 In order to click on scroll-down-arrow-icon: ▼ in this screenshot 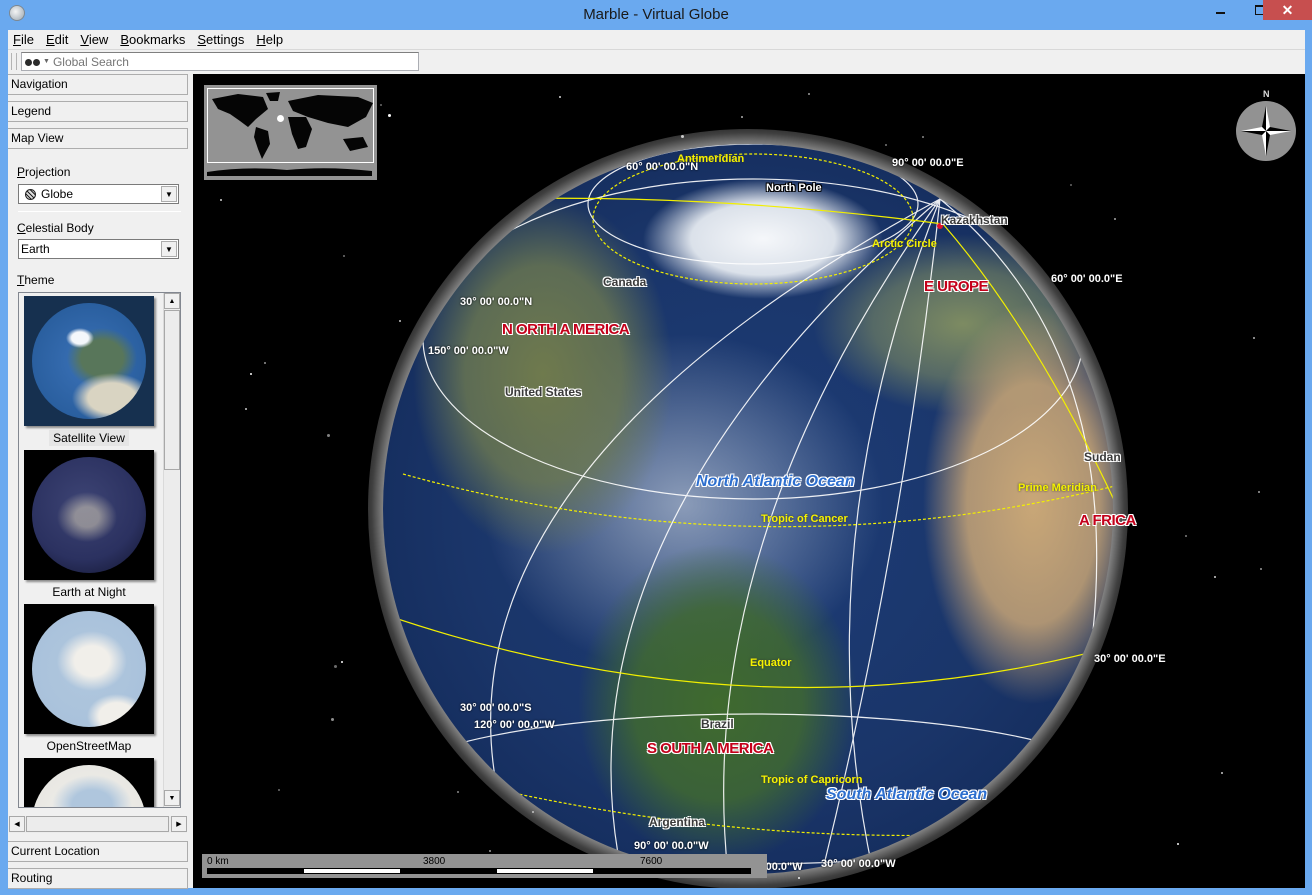, I will do `click(172, 798)`.